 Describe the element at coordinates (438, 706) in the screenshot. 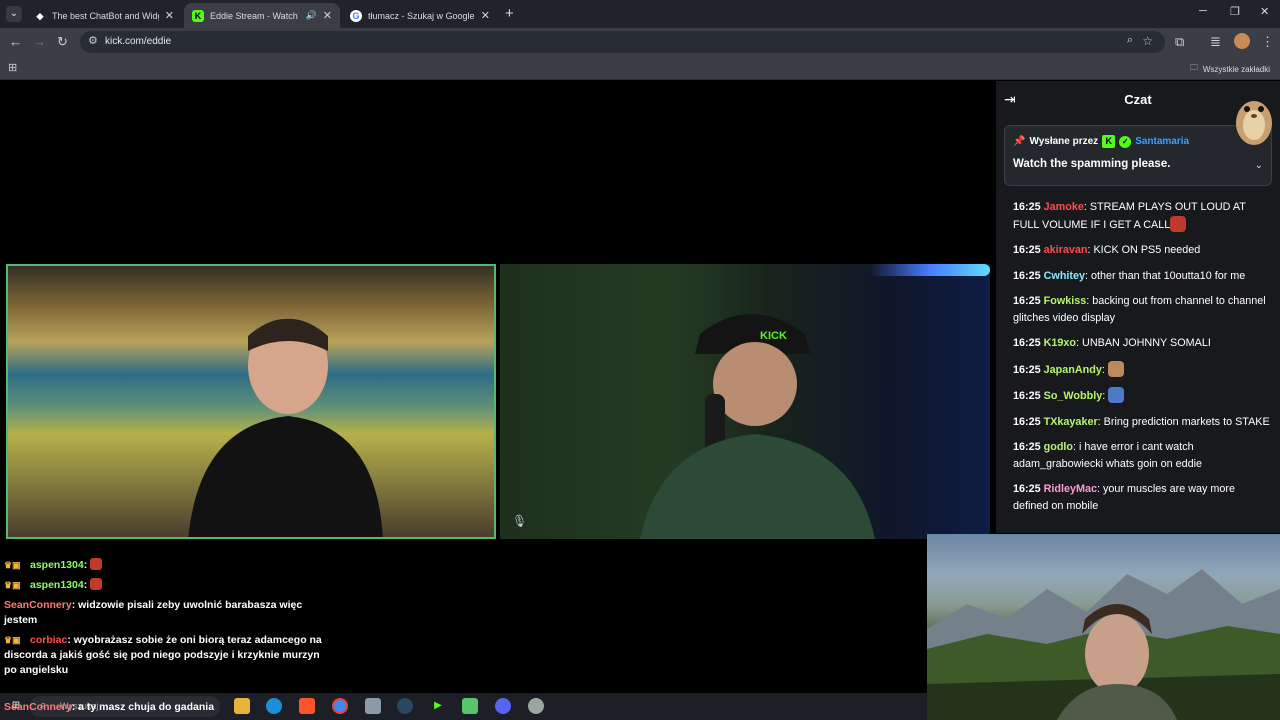

I see `green-arrow-icon: ▶` at that location.